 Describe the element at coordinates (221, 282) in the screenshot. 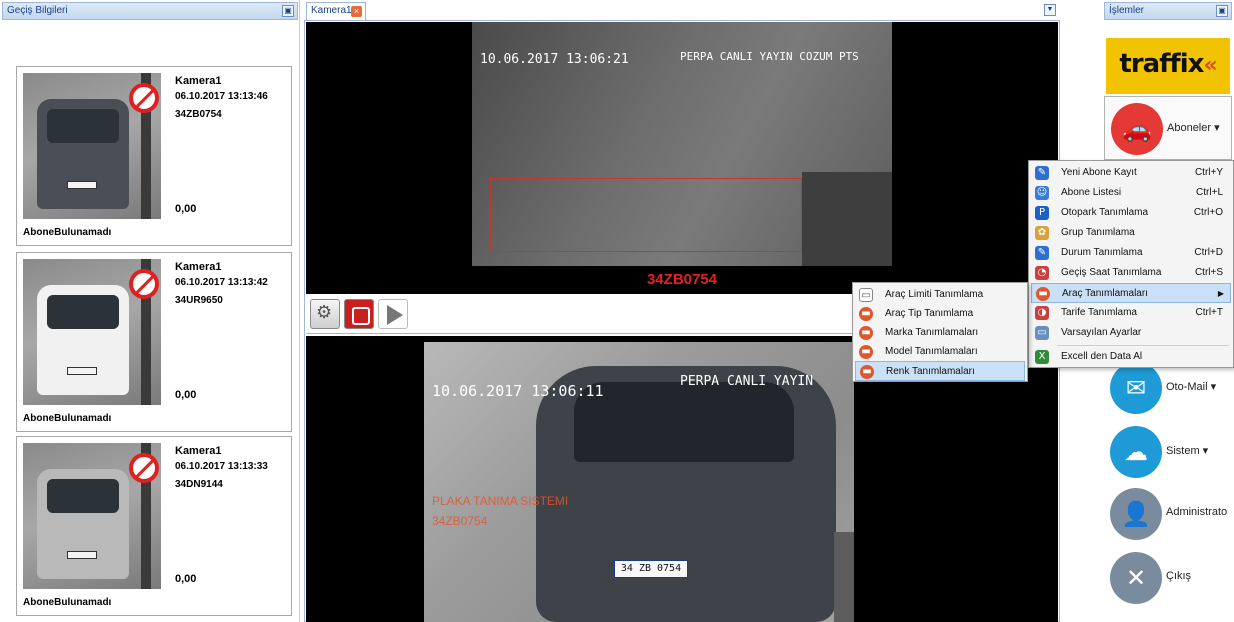

I see `card-time: 06.10.2017 13:13:42` at that location.